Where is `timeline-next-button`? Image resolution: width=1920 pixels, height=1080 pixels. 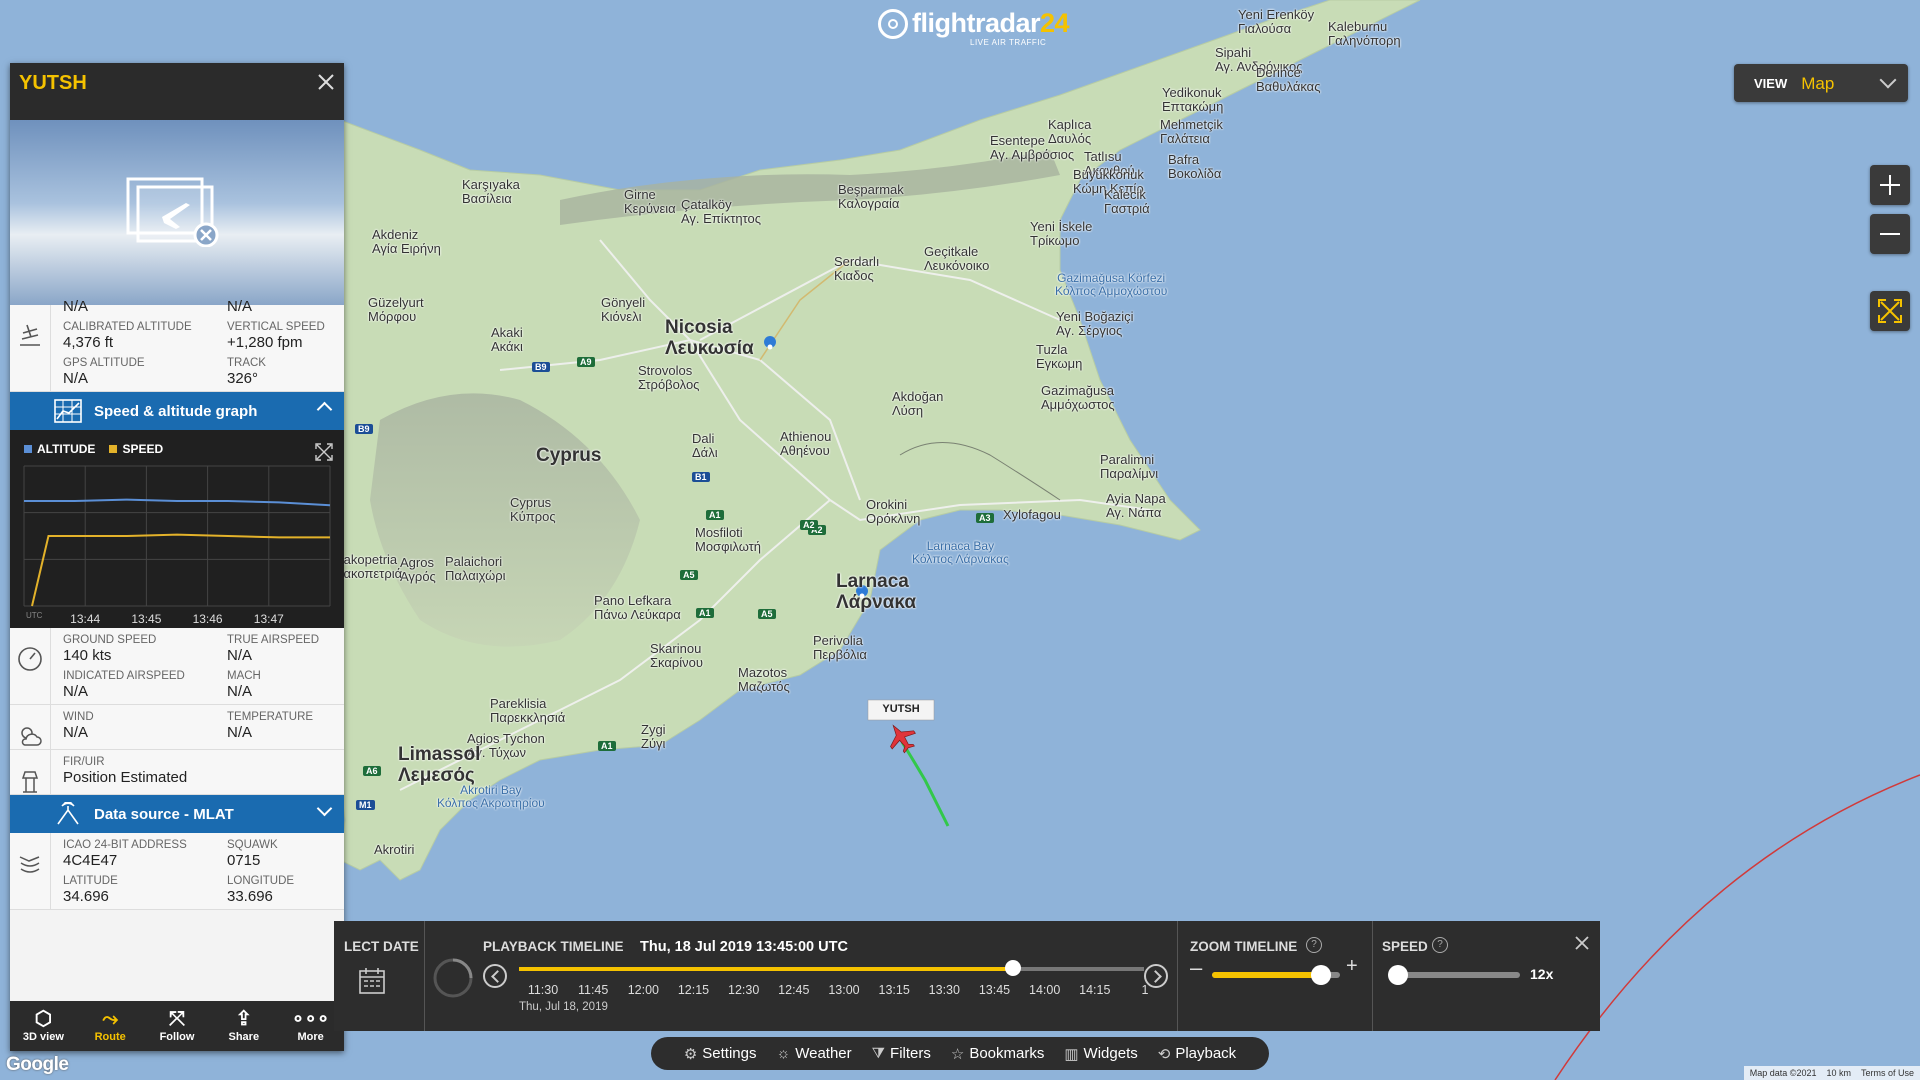
timeline-next-button is located at coordinates (1156, 976).